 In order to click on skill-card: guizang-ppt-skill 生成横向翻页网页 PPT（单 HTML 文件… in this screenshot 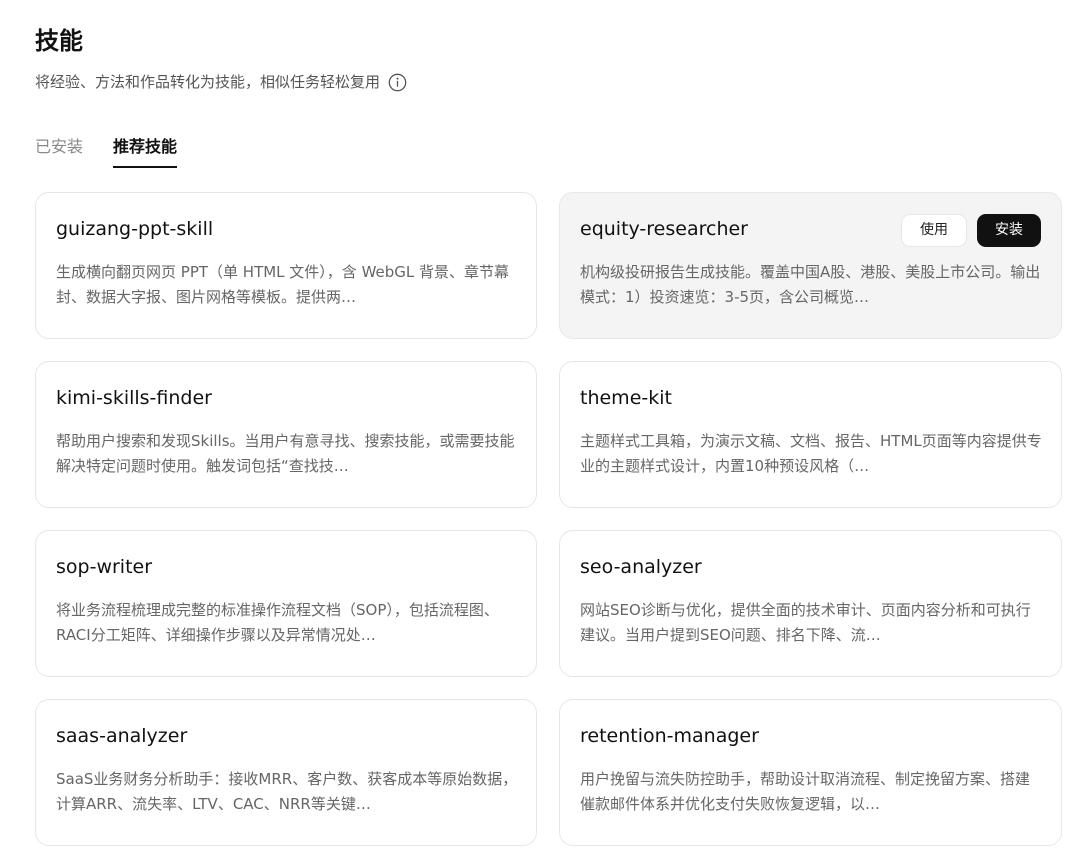, I will do `click(286, 265)`.